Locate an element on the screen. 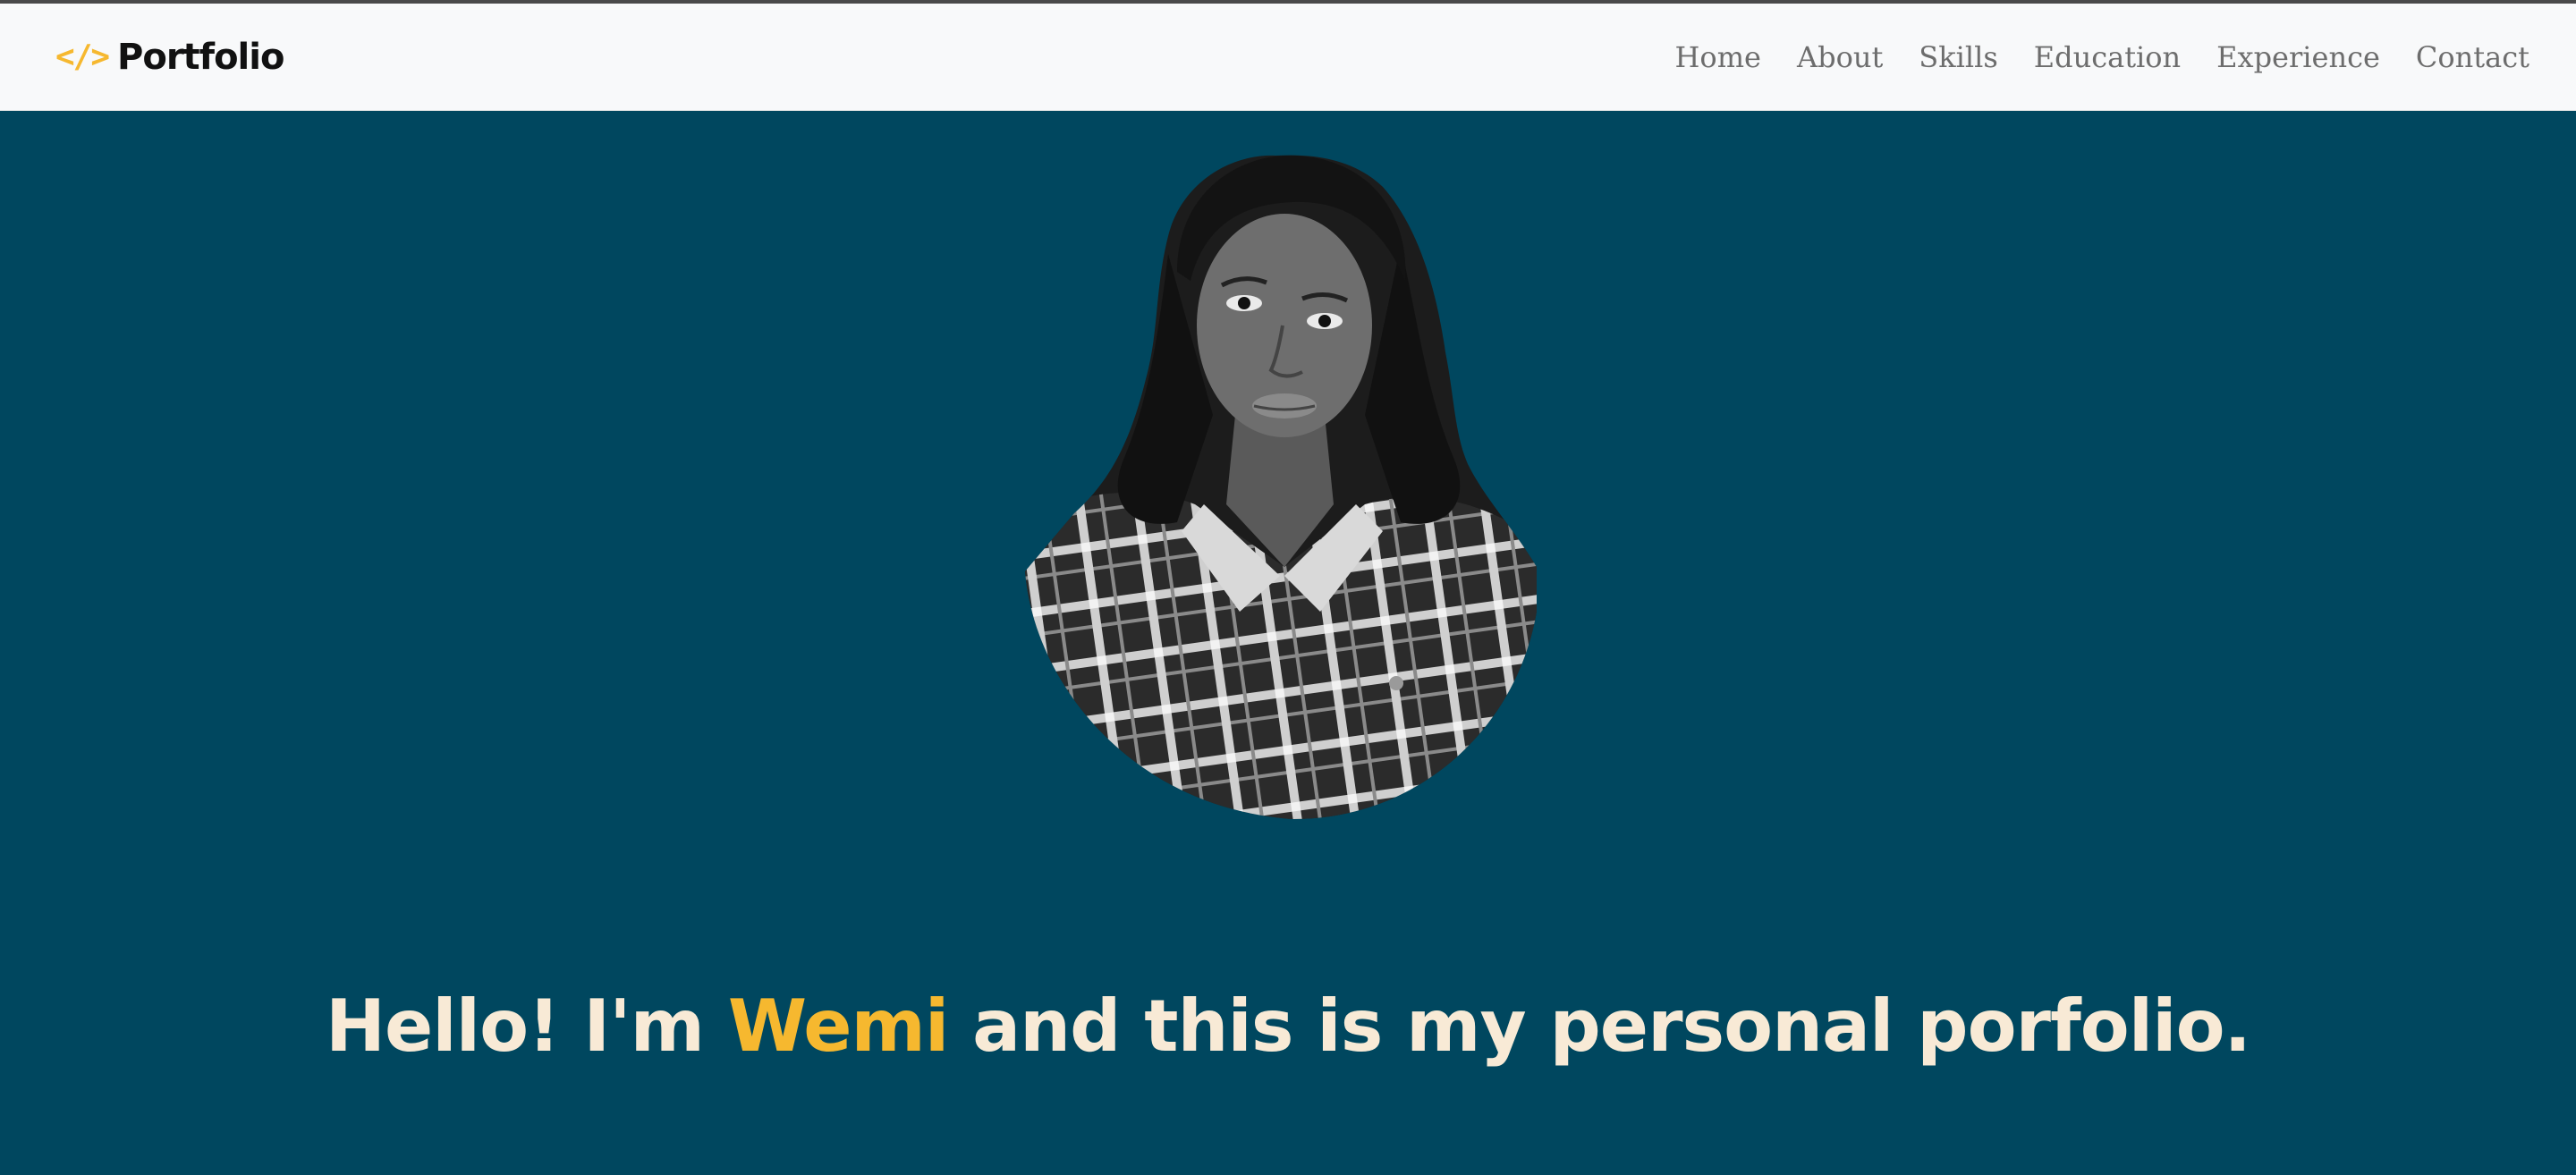 This screenshot has height=1175, width=2576. headline-name: Wemi is located at coordinates (838, 1026).